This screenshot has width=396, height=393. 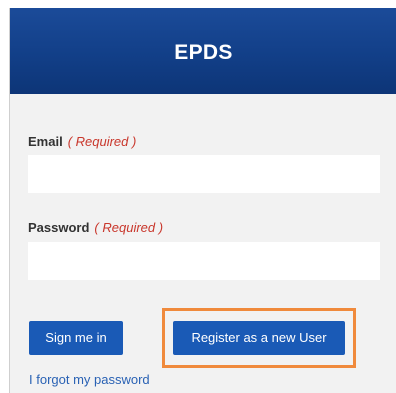 I want to click on email-required-note: ( Required ), so click(x=102, y=141).